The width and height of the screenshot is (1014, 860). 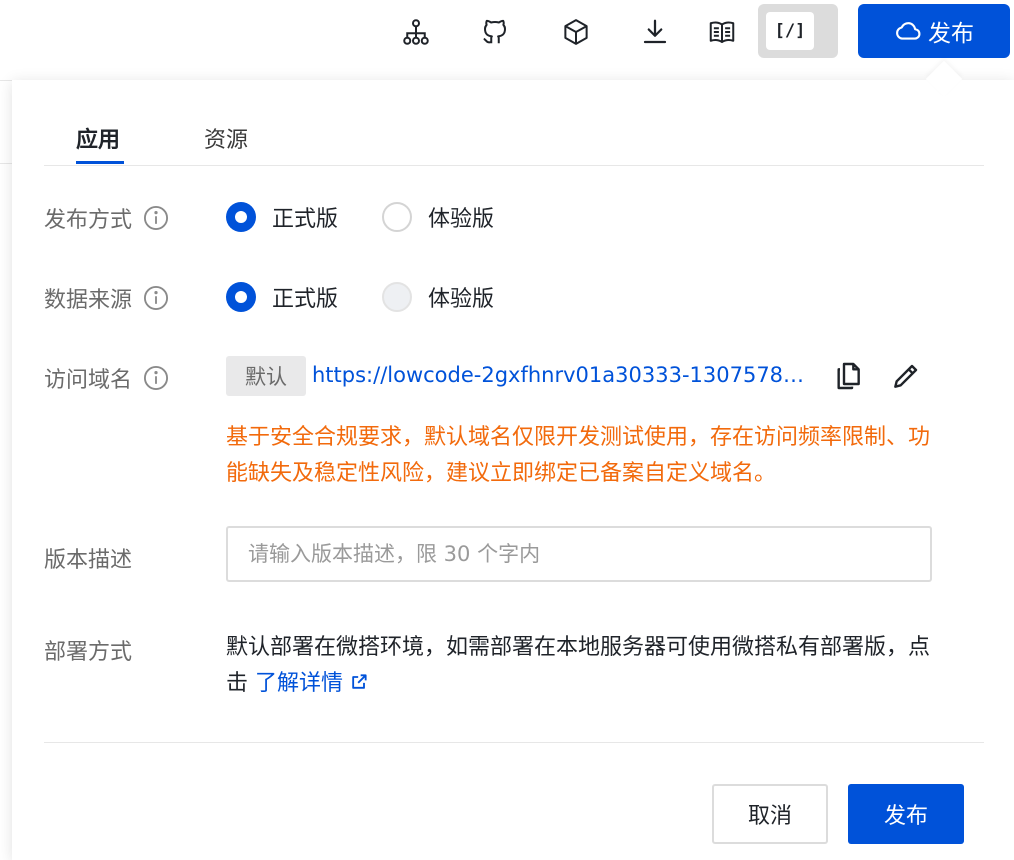 I want to click on domain-label-row: 访问域名, so click(x=107, y=378).